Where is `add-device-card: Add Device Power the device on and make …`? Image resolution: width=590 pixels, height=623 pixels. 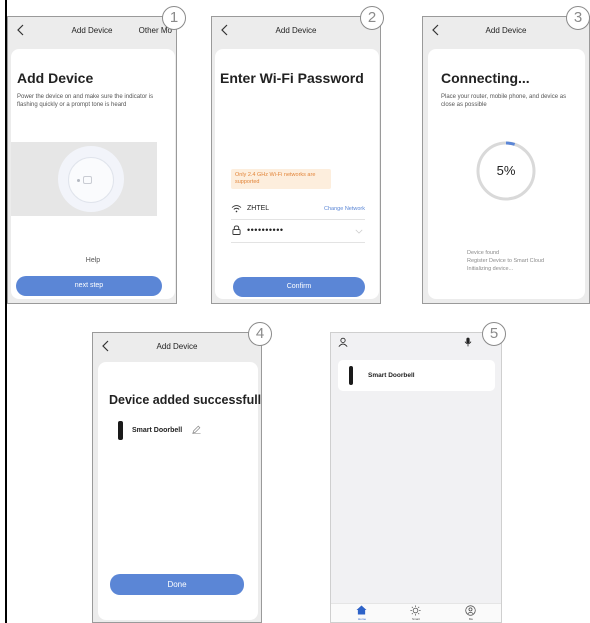
add-device-card: Add Device Power the device on and make … is located at coordinates (93, 174).